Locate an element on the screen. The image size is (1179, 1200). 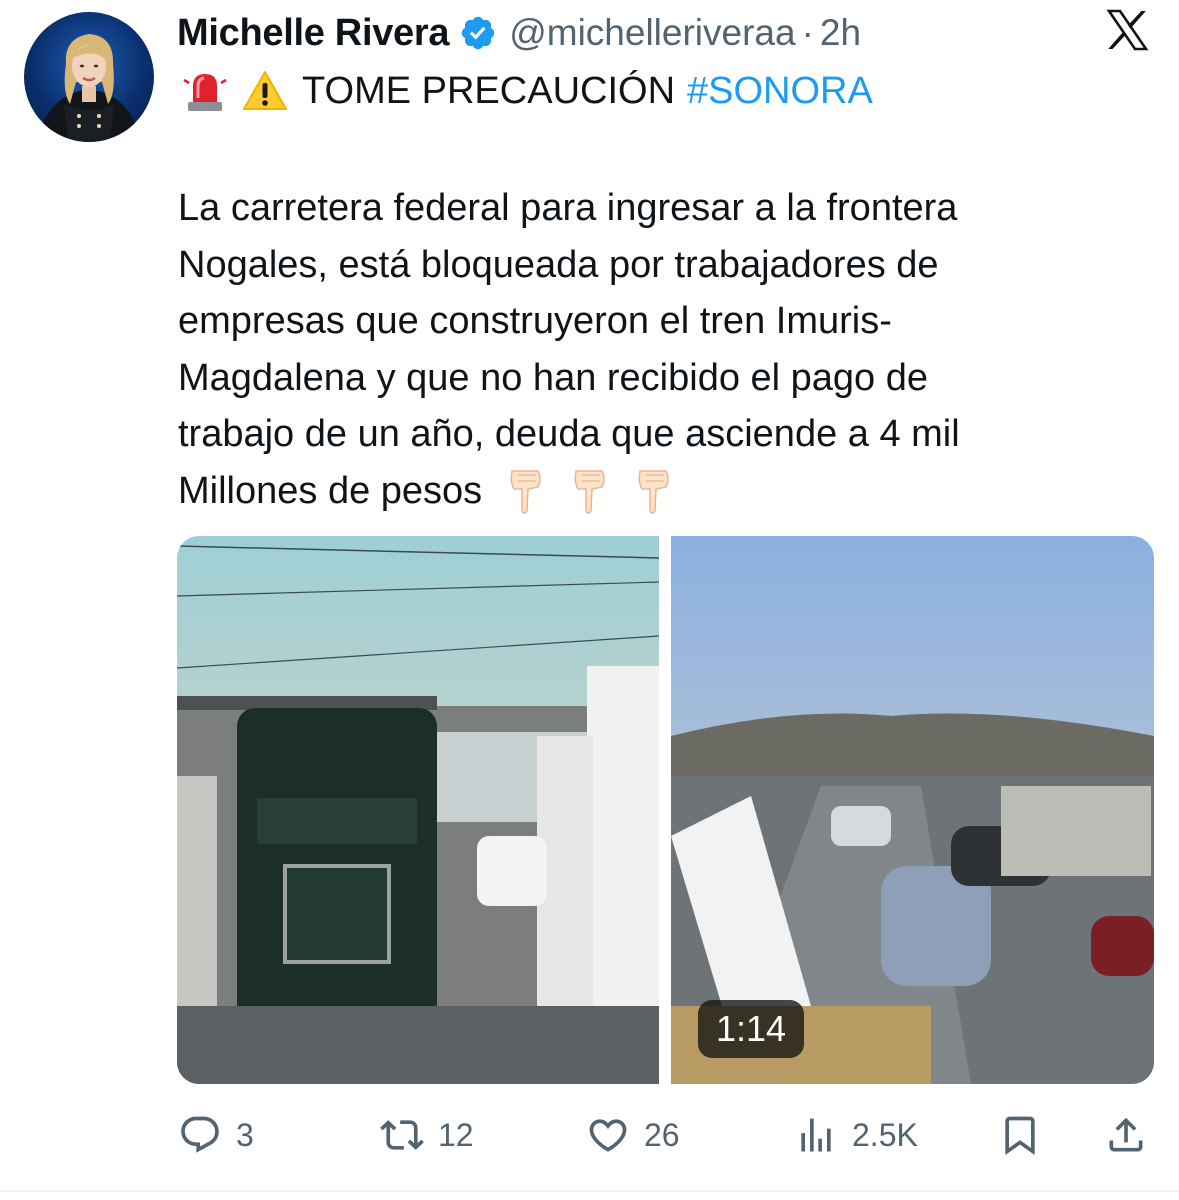
x-logo-icon is located at coordinates (1127, 30).